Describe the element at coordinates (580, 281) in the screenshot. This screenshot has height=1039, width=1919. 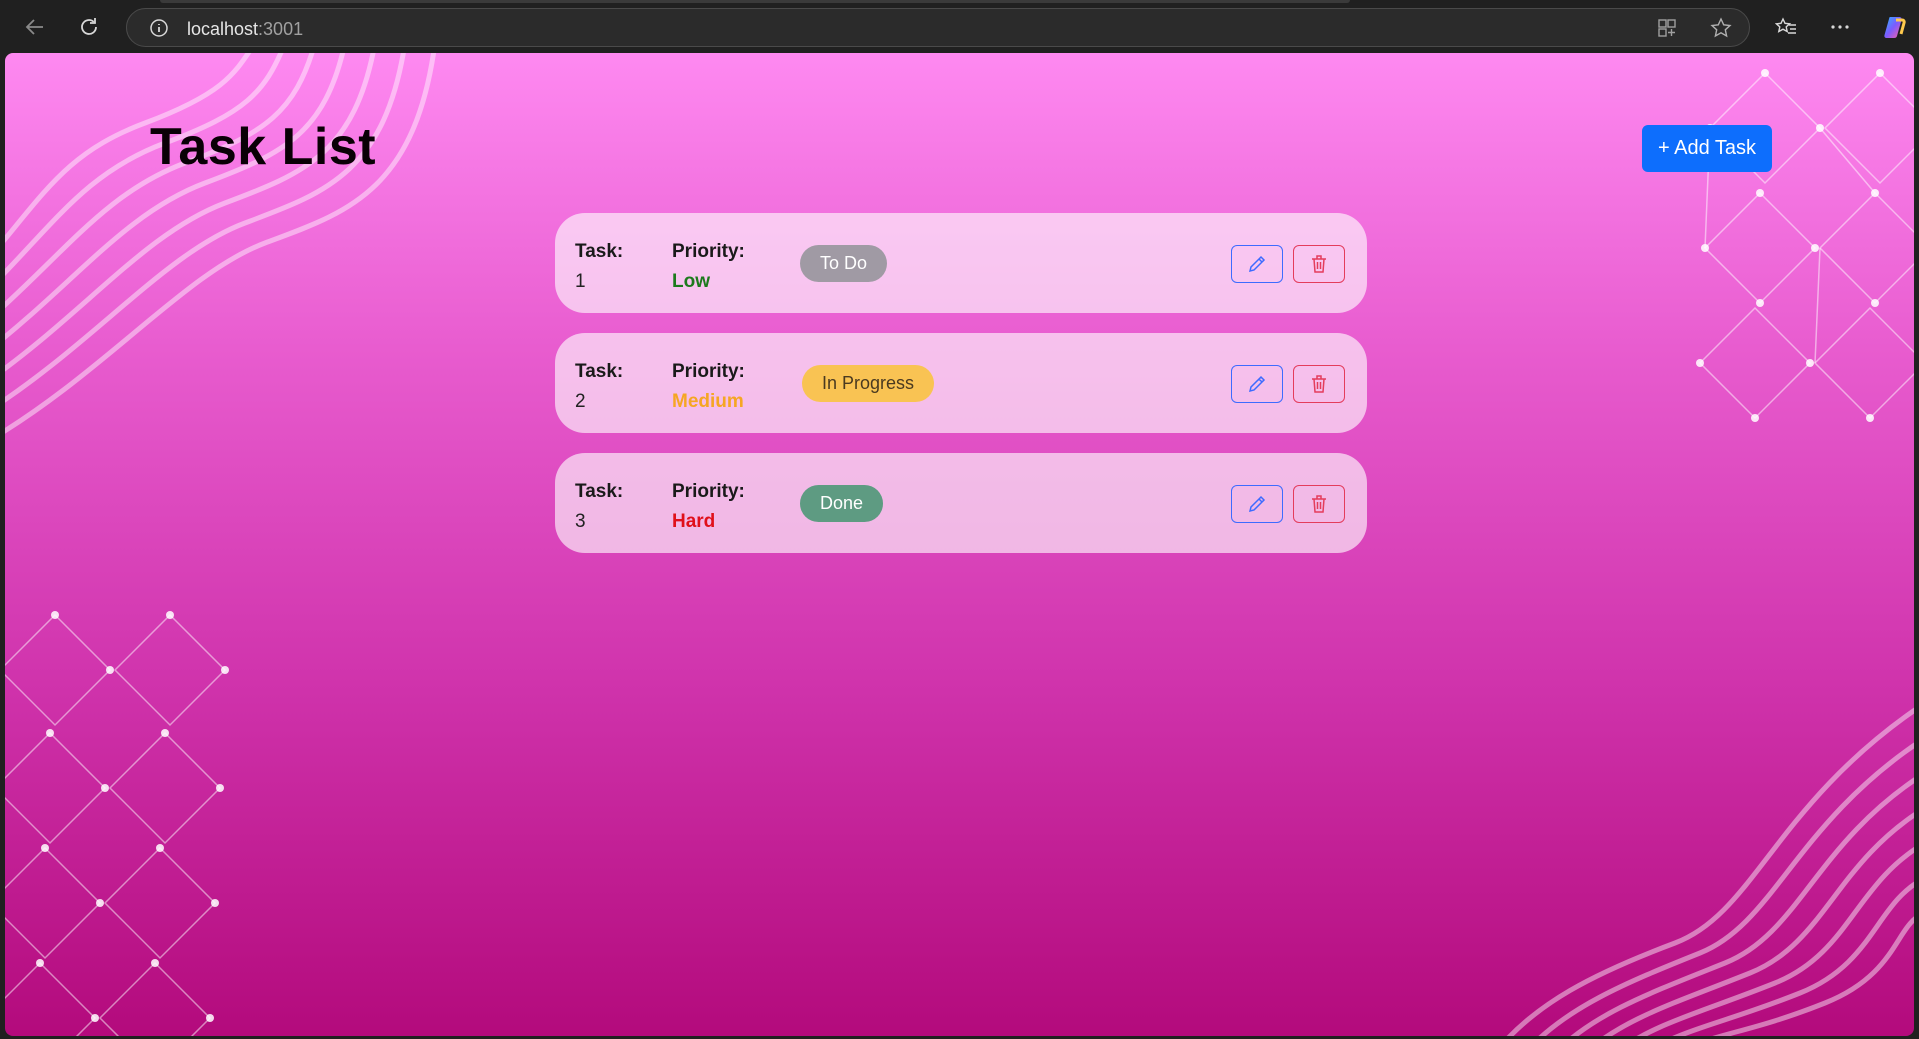
I see `task-value: 1` at that location.